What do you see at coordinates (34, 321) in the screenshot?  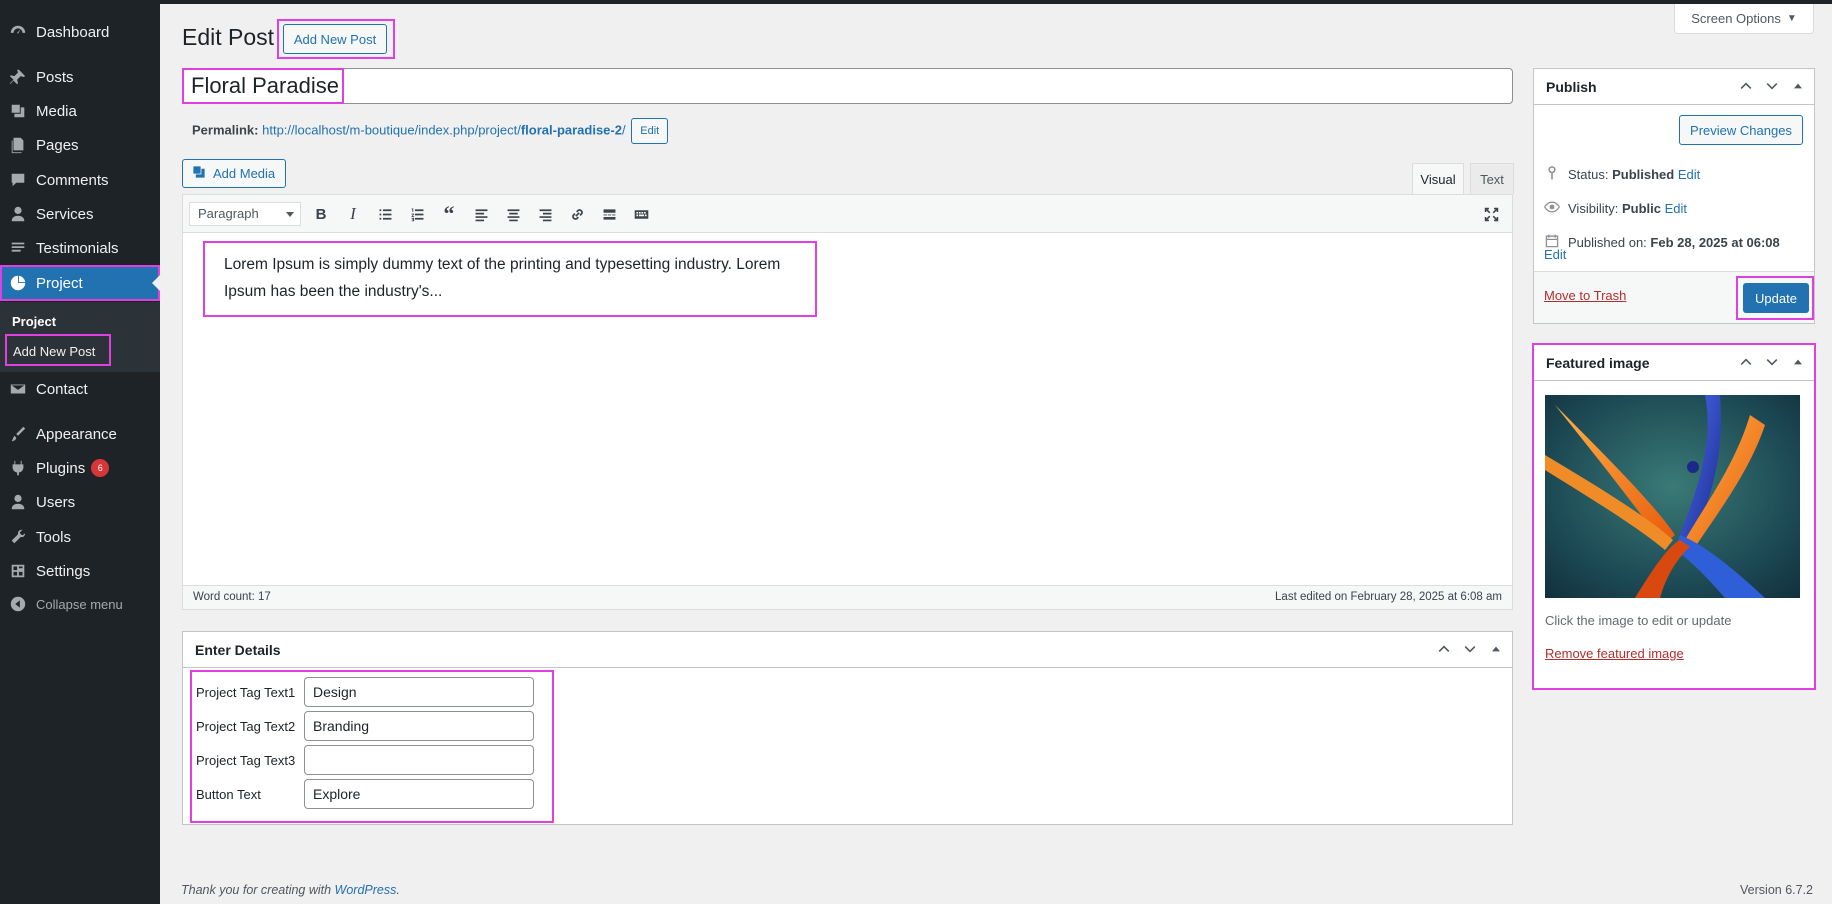 I see `submenu-item-project: Project` at bounding box center [34, 321].